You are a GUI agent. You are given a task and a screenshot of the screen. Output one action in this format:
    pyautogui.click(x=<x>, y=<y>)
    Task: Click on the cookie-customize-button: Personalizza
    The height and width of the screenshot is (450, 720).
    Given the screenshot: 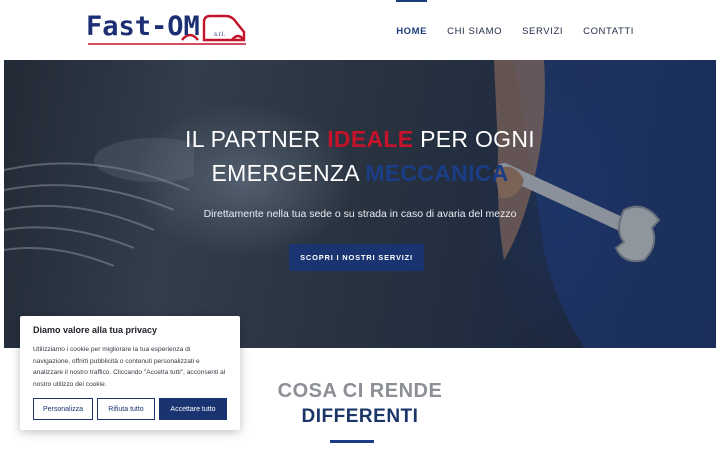 What is the action you would take?
    pyautogui.click(x=63, y=409)
    